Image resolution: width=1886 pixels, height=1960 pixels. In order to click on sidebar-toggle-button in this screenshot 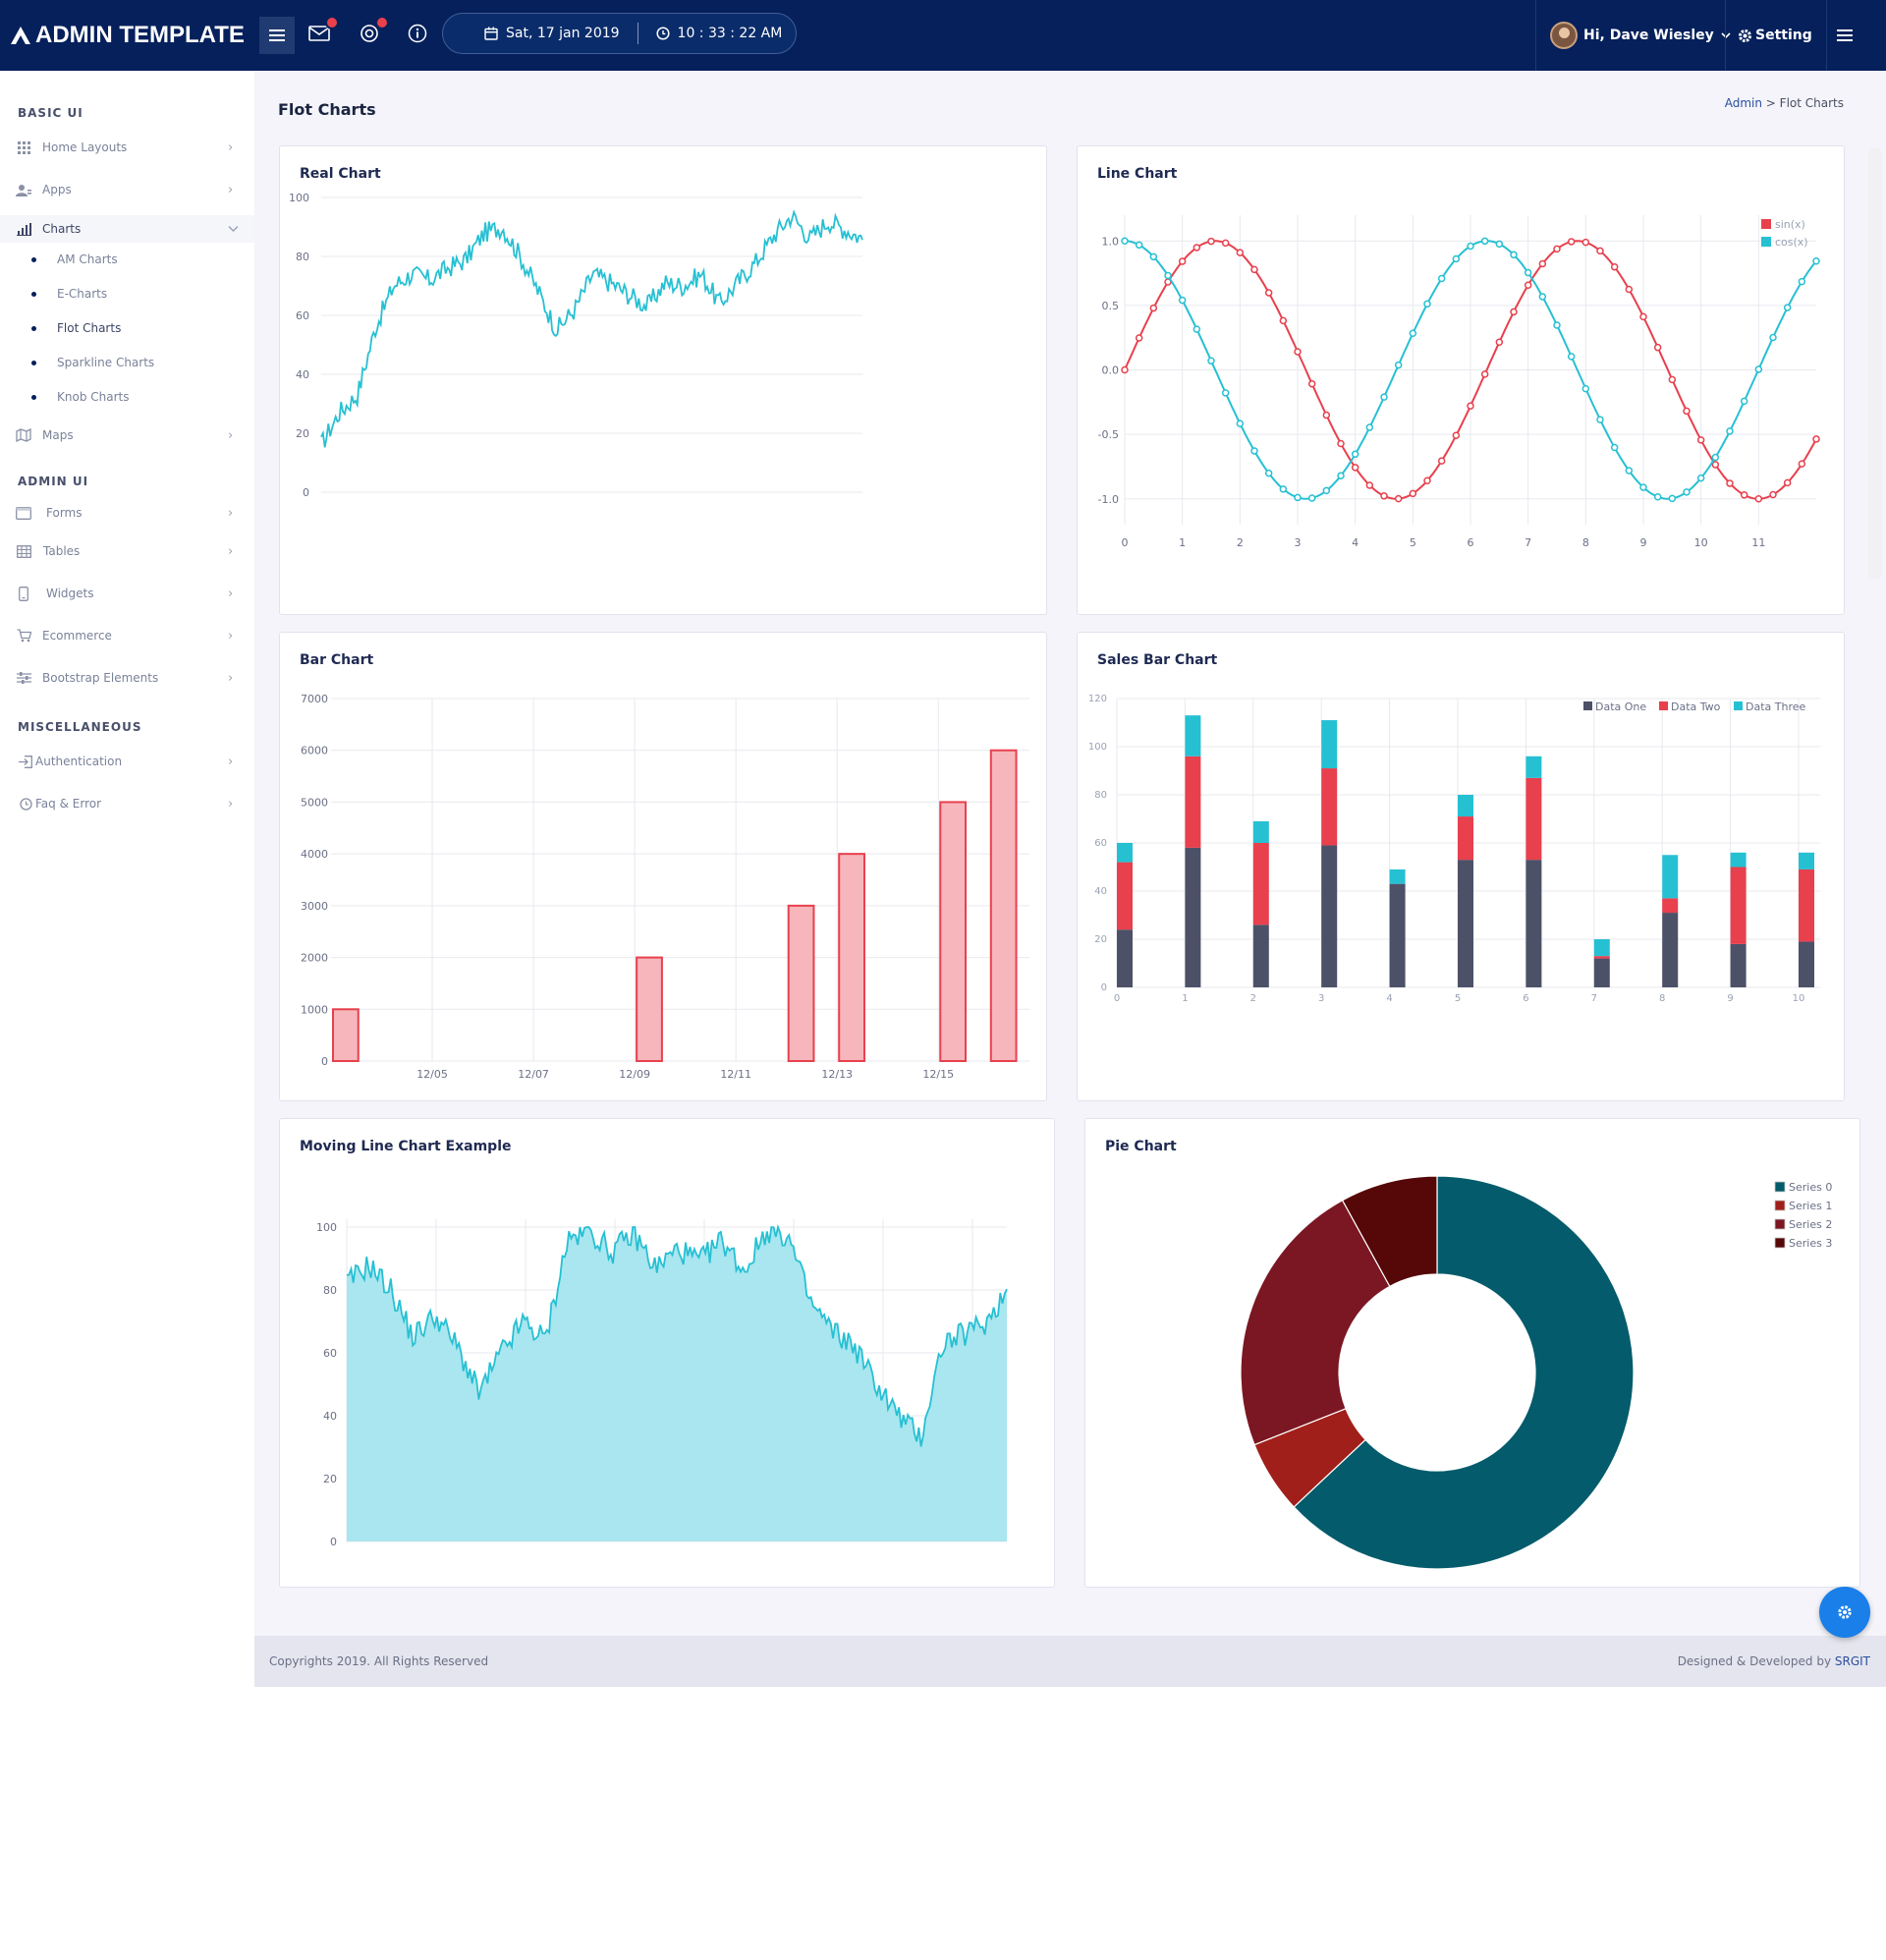, I will do `click(277, 35)`.